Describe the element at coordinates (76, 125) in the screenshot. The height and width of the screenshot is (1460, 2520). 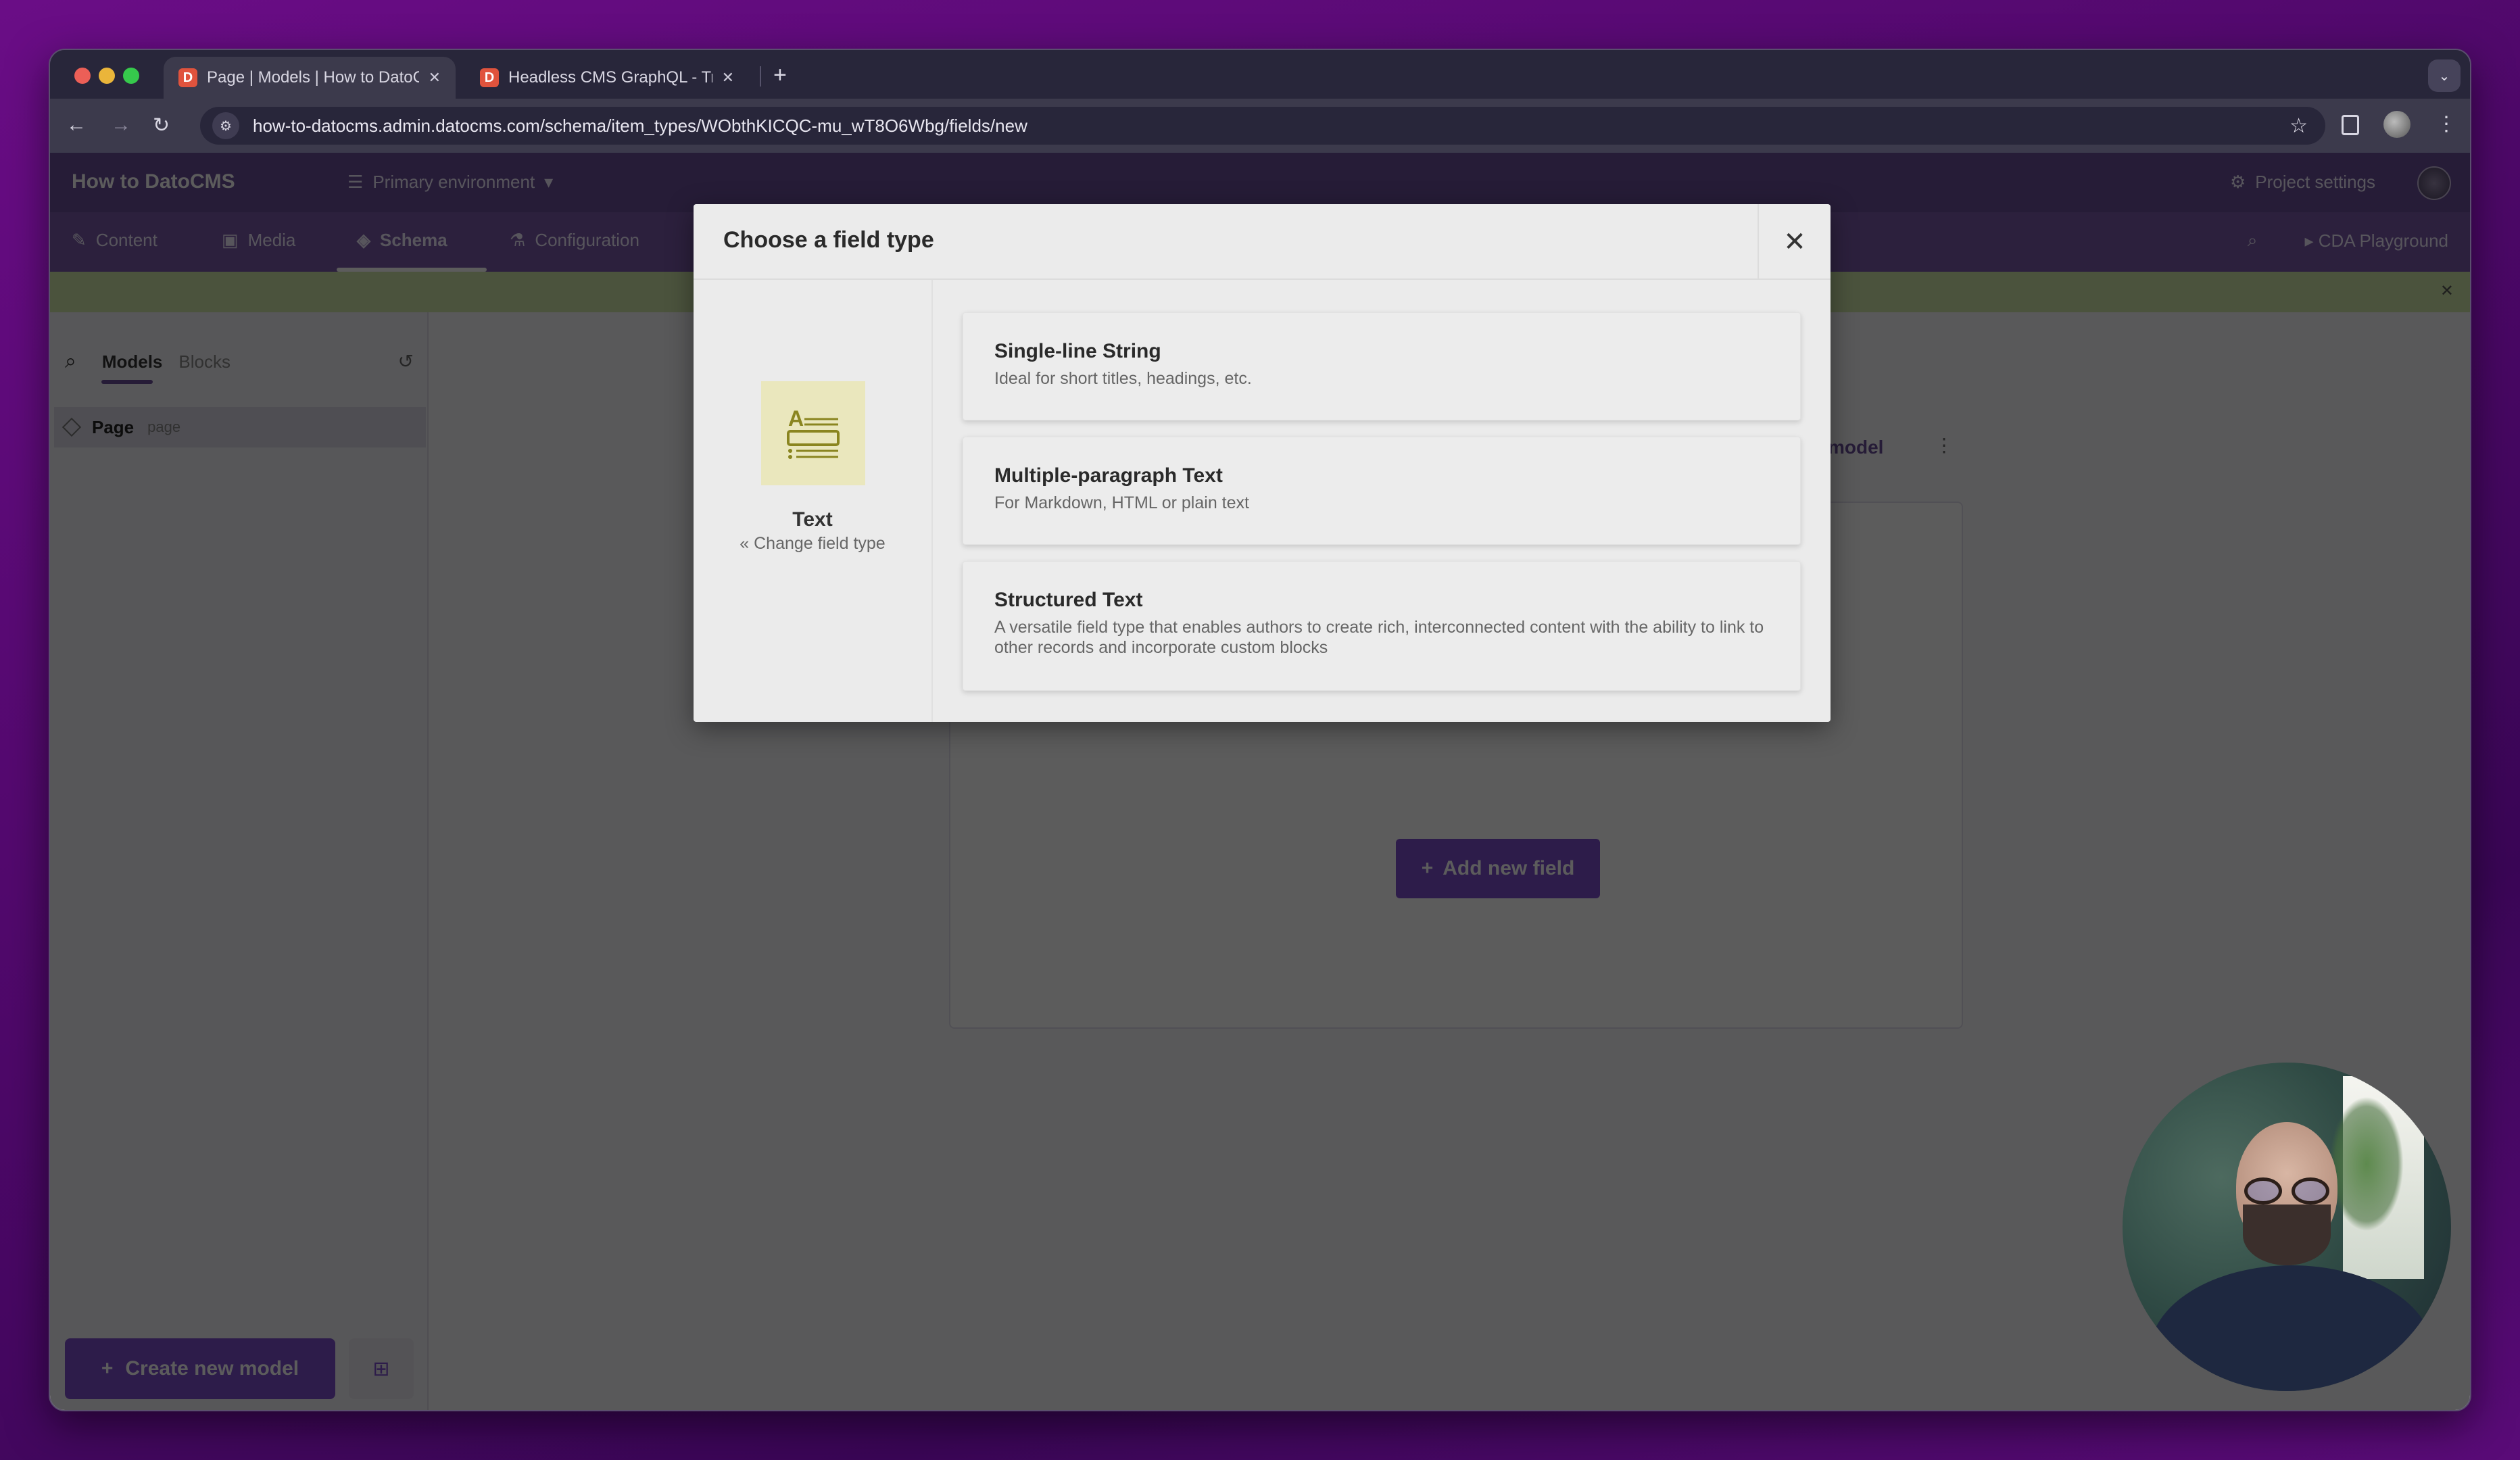
I see `back-arrow-icon: ←` at that location.